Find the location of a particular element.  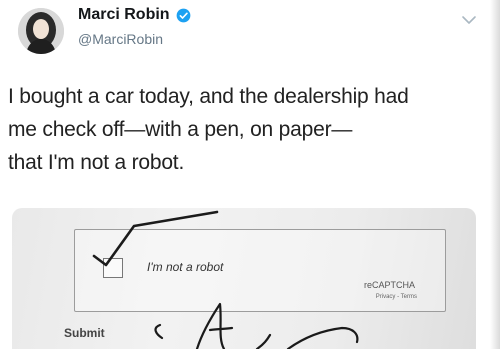

author-name-row: Marci Robin is located at coordinates (134, 15).